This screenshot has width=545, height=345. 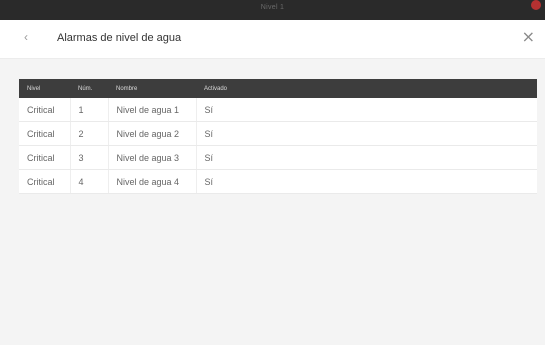 I want to click on cell-nombre: Nivel de agua 1, so click(x=152, y=110).